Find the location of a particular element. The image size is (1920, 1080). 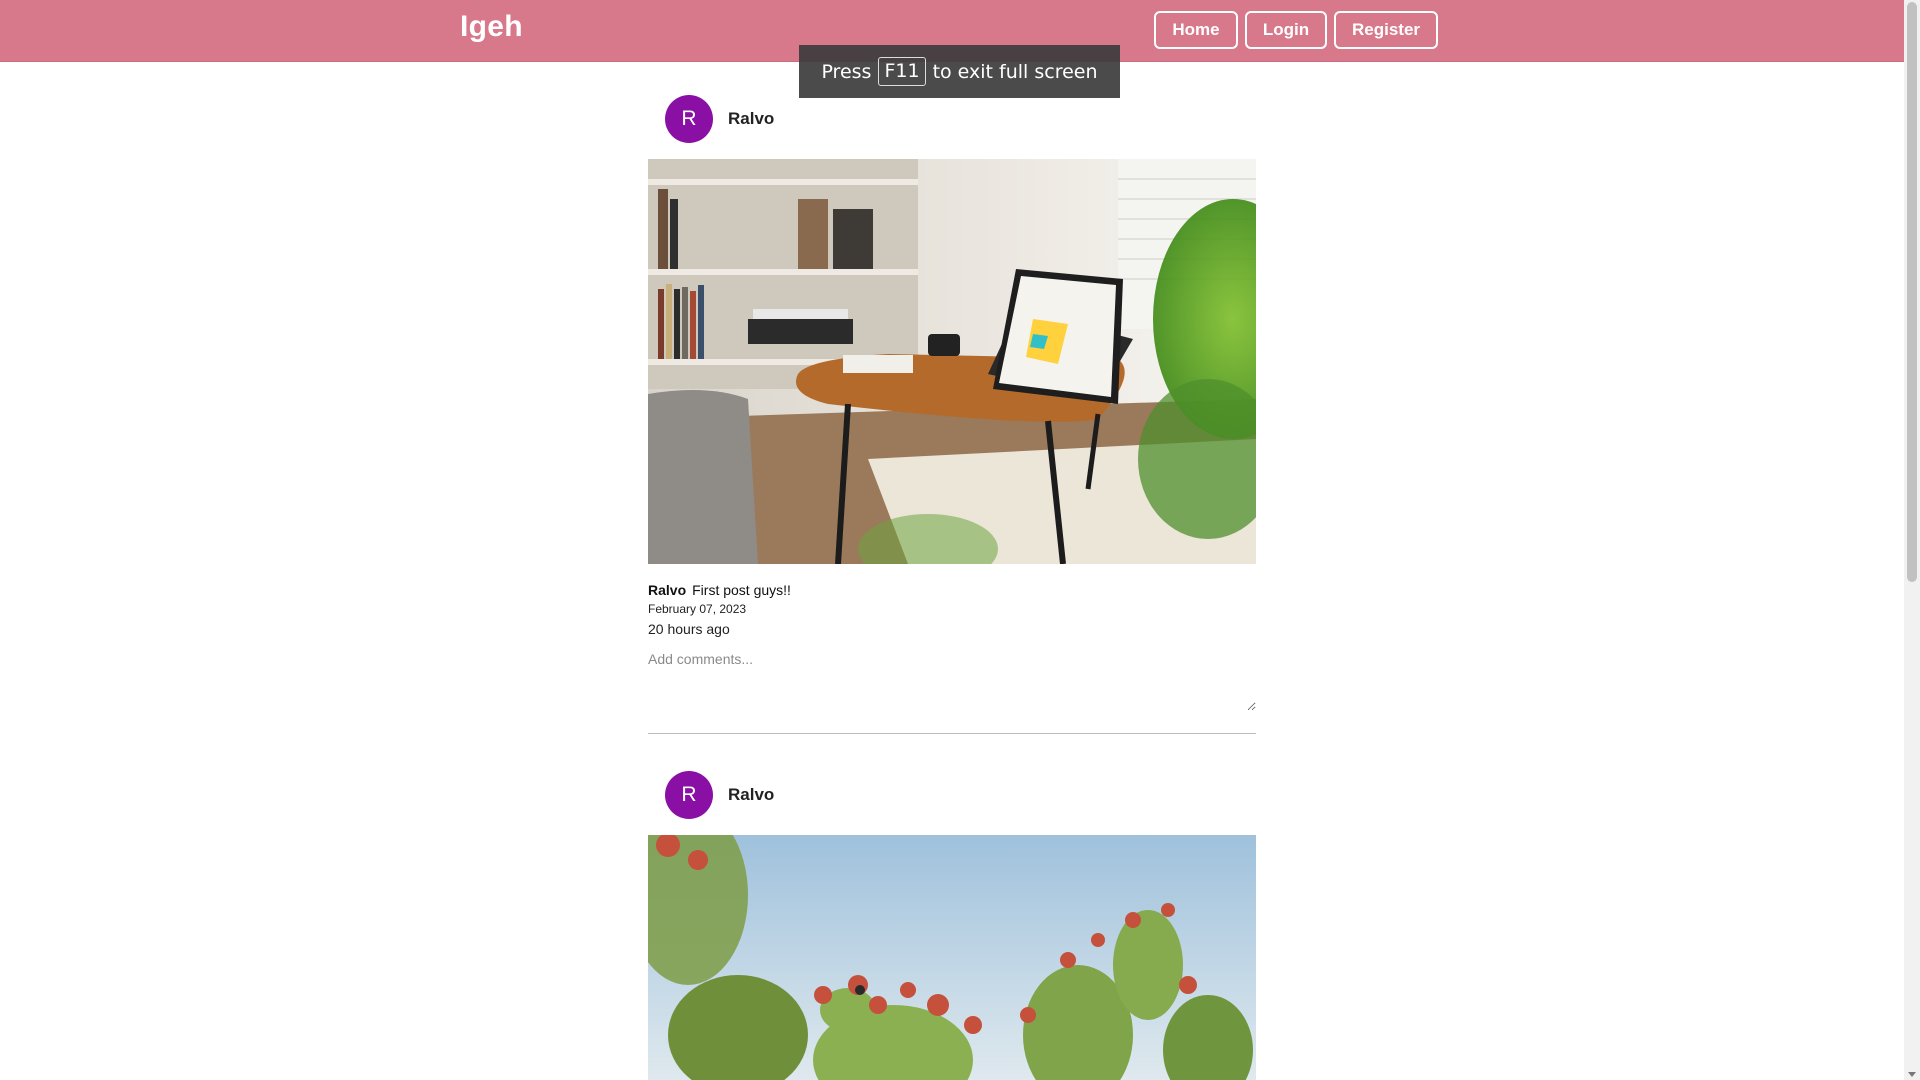

post-caption: Ralvo First post guys!! is located at coordinates (719, 590).